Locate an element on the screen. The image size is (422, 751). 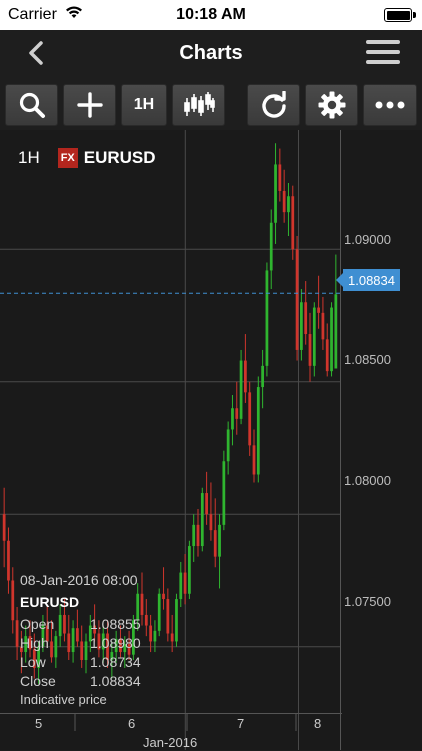
chart-symbol: EURUSD is located at coordinates (119, 157).